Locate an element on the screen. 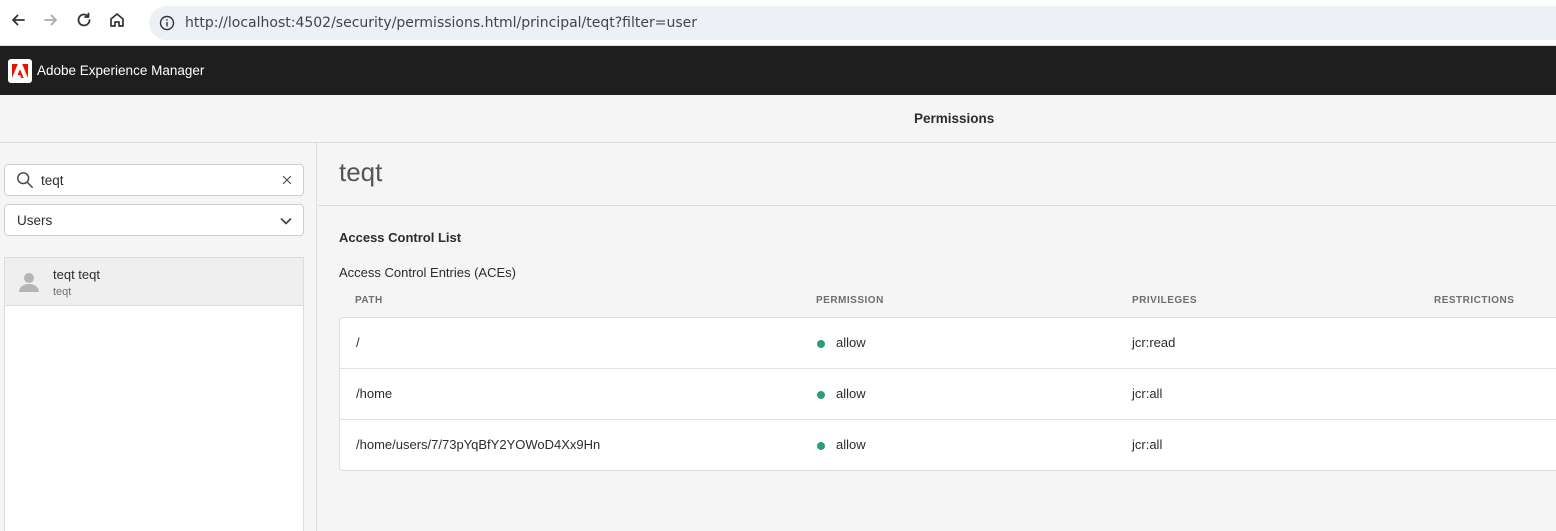  search-icon is located at coordinates (25, 180).